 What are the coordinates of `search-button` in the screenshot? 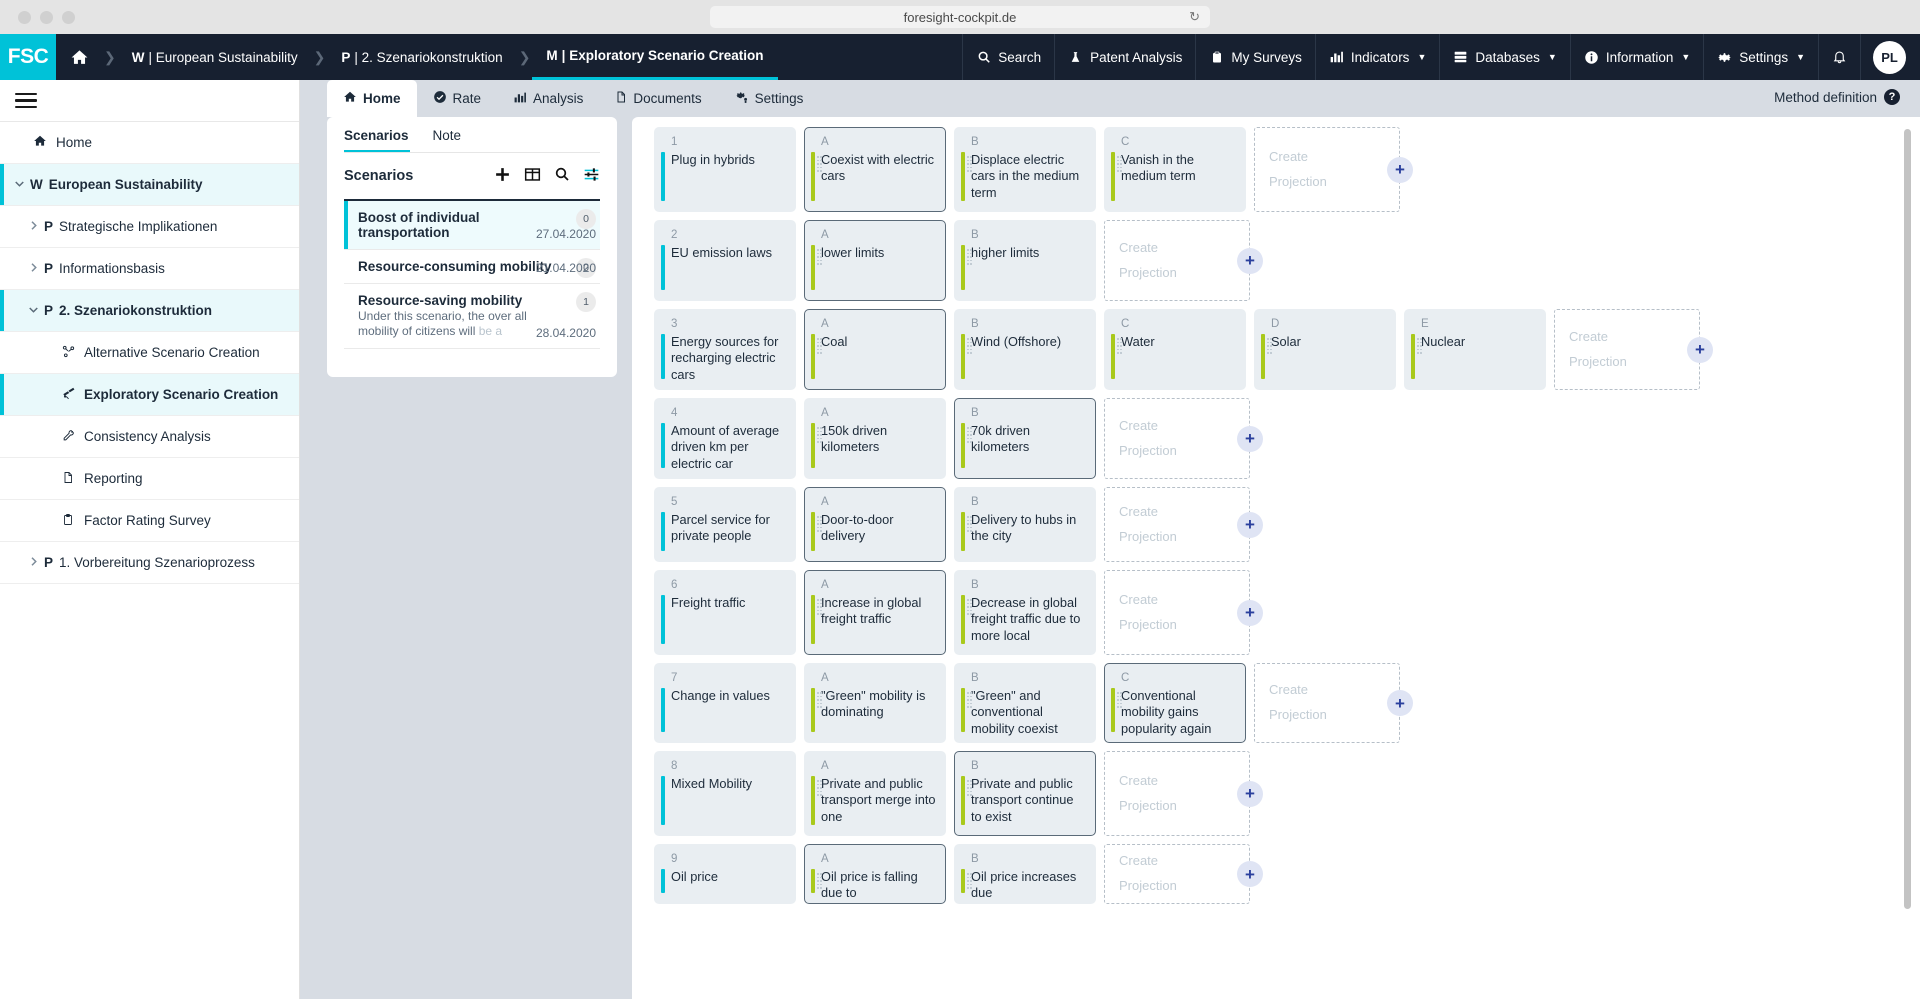 It's located at (562, 176).